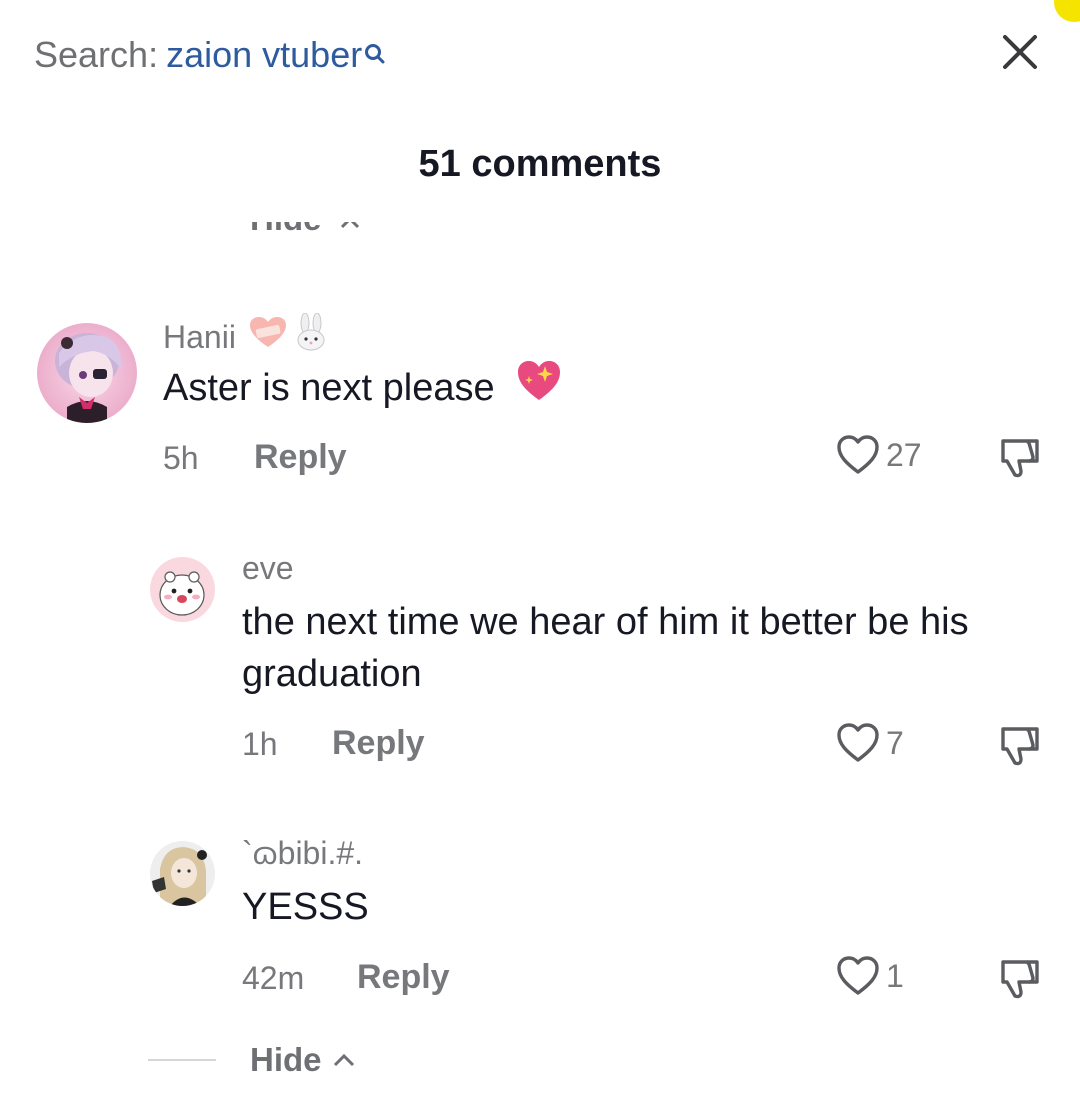 The width and height of the screenshot is (1080, 1099). I want to click on search-query: zaion vtuber, so click(264, 55).